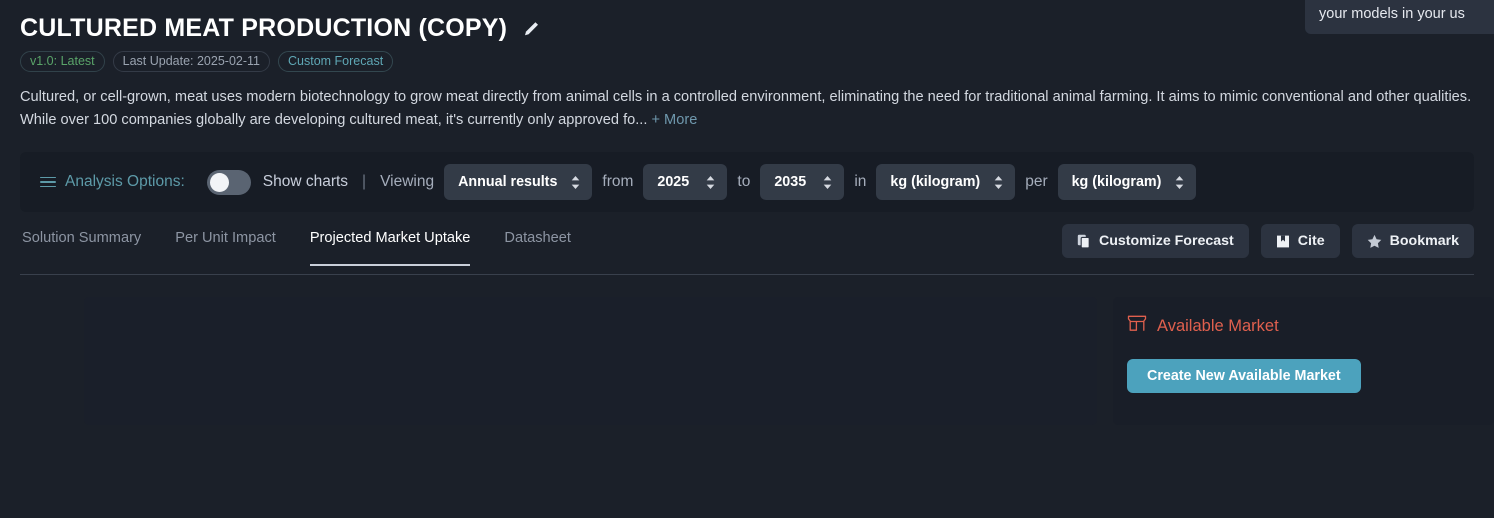 Image resolution: width=1494 pixels, height=518 pixels. I want to click on customize-forecast-button: Customize Forecast, so click(1155, 241).